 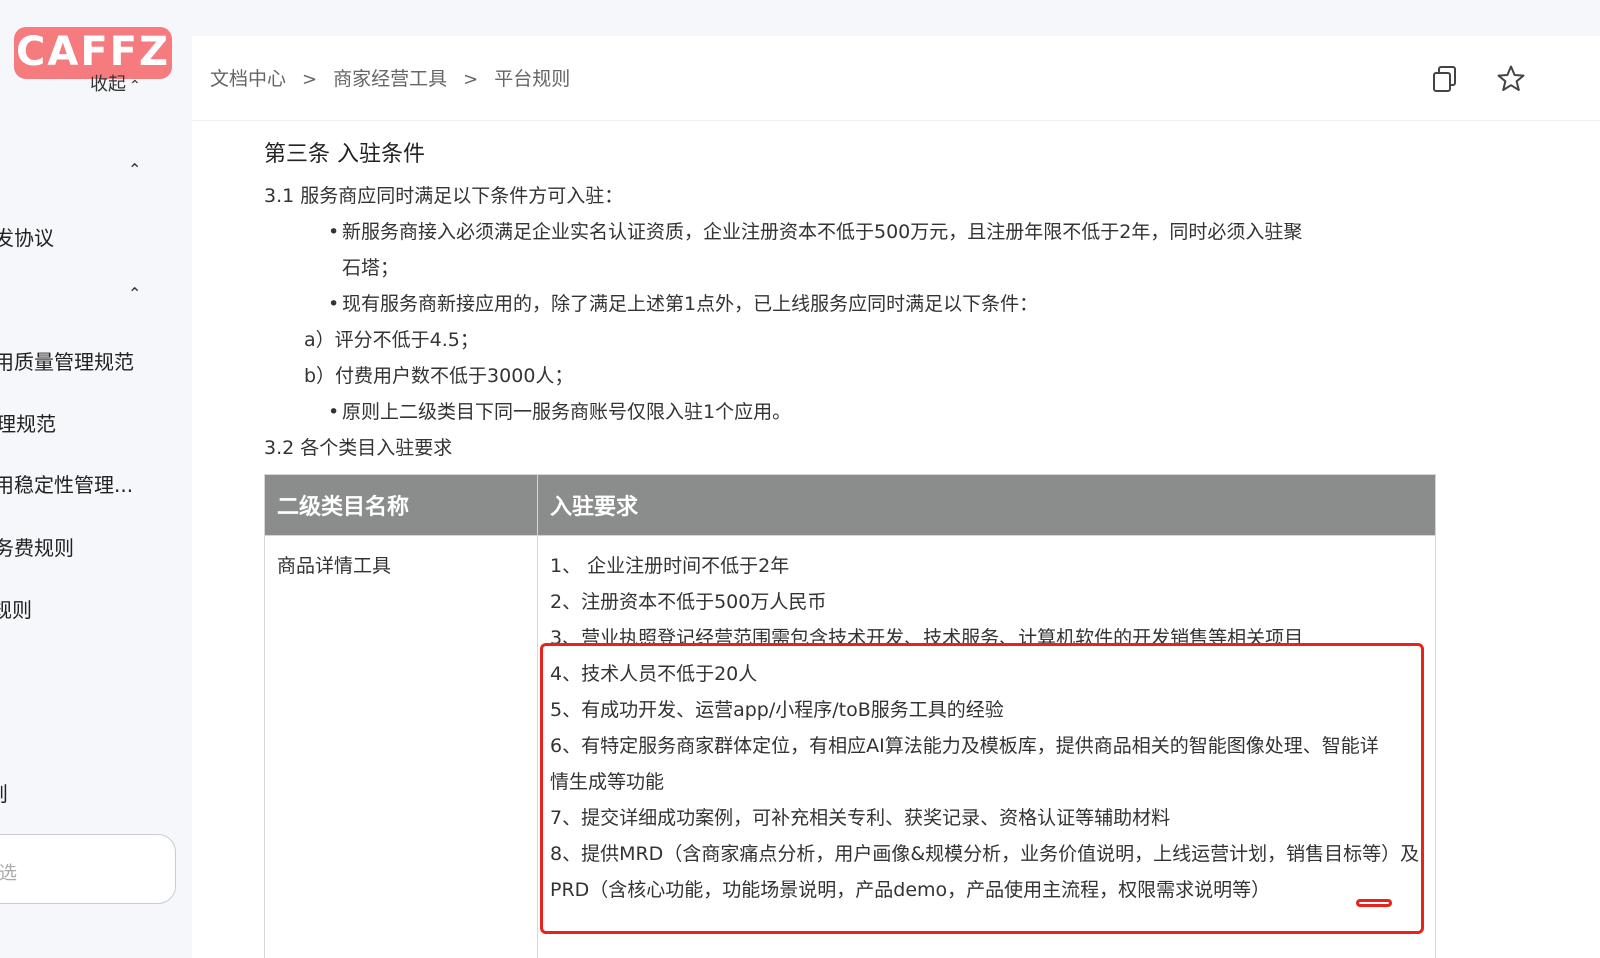 I want to click on table-header-requirements: 入驻要求, so click(x=986, y=505).